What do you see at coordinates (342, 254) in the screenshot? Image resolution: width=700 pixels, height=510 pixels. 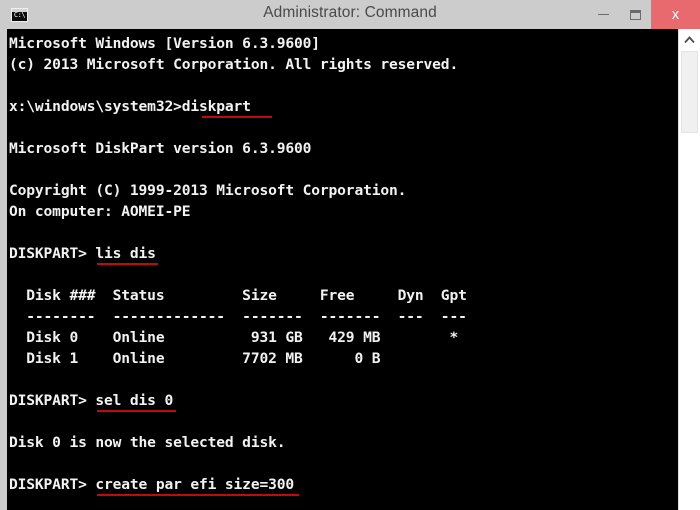 I see `console-line: DISKPART> lis dis` at bounding box center [342, 254].